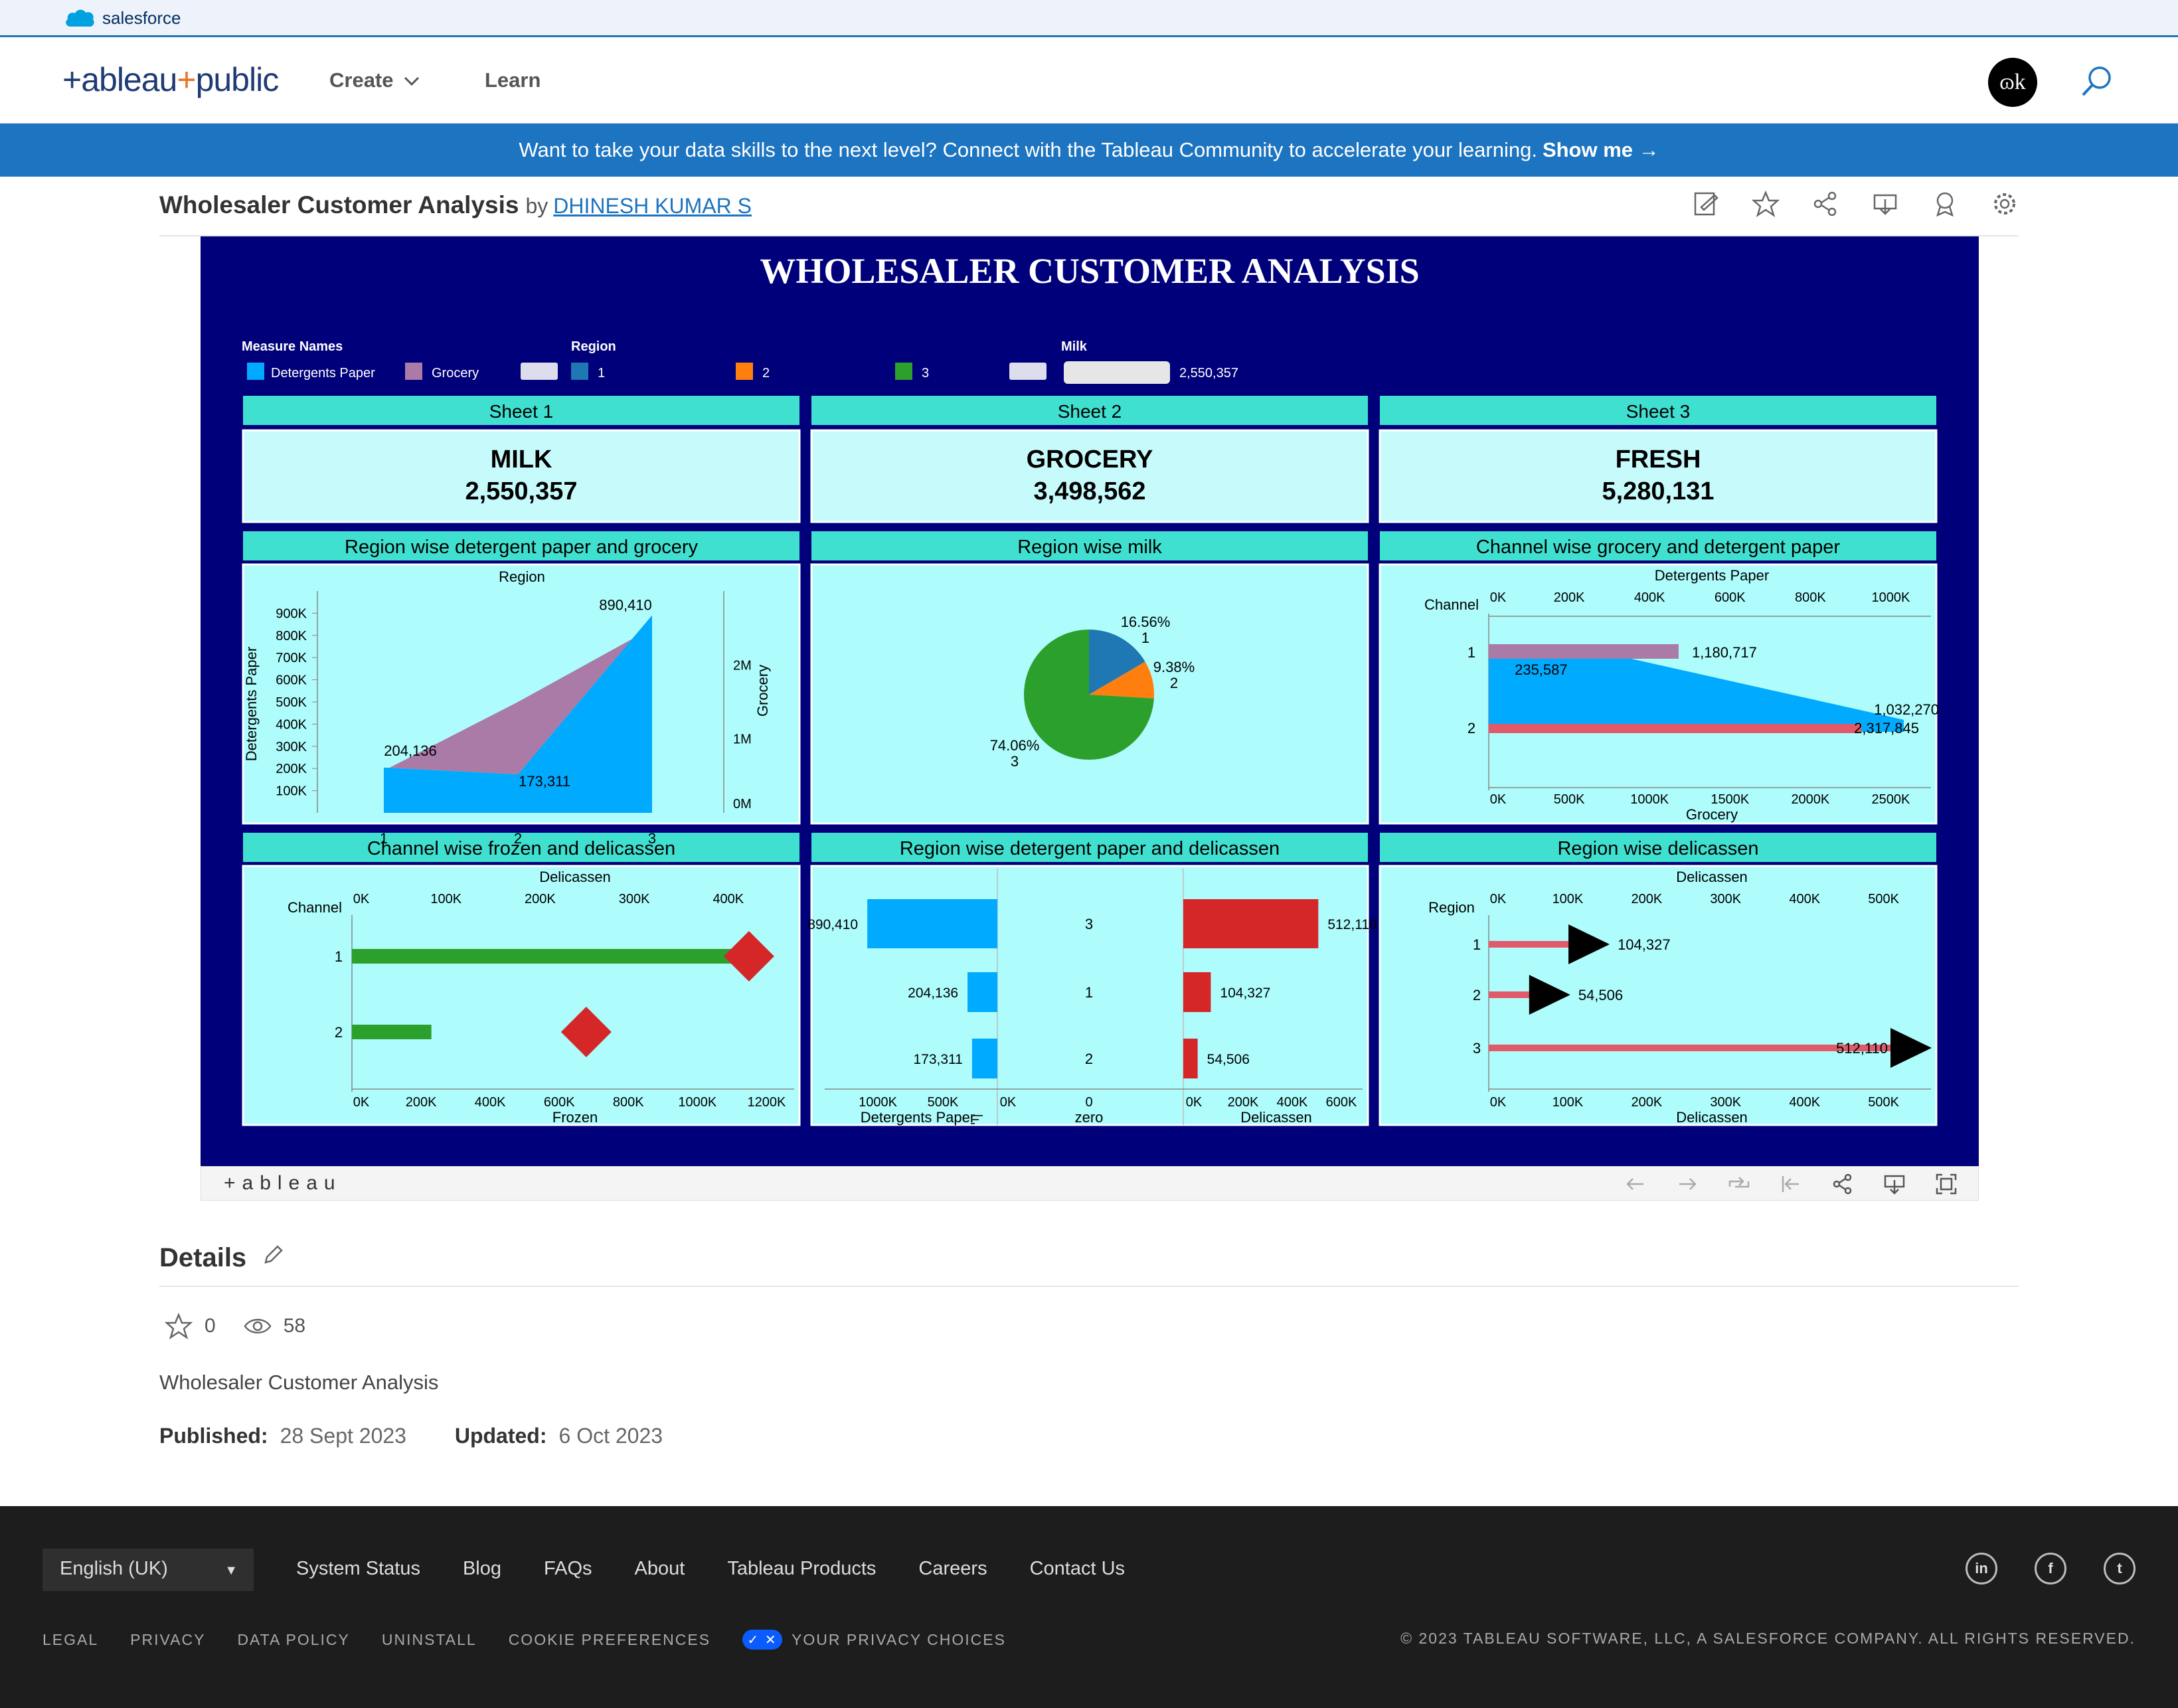 The width and height of the screenshot is (2178, 1708). Describe the element at coordinates (878, 1102) in the screenshot. I see `chart5-dp-tick-0: 1000K` at that location.